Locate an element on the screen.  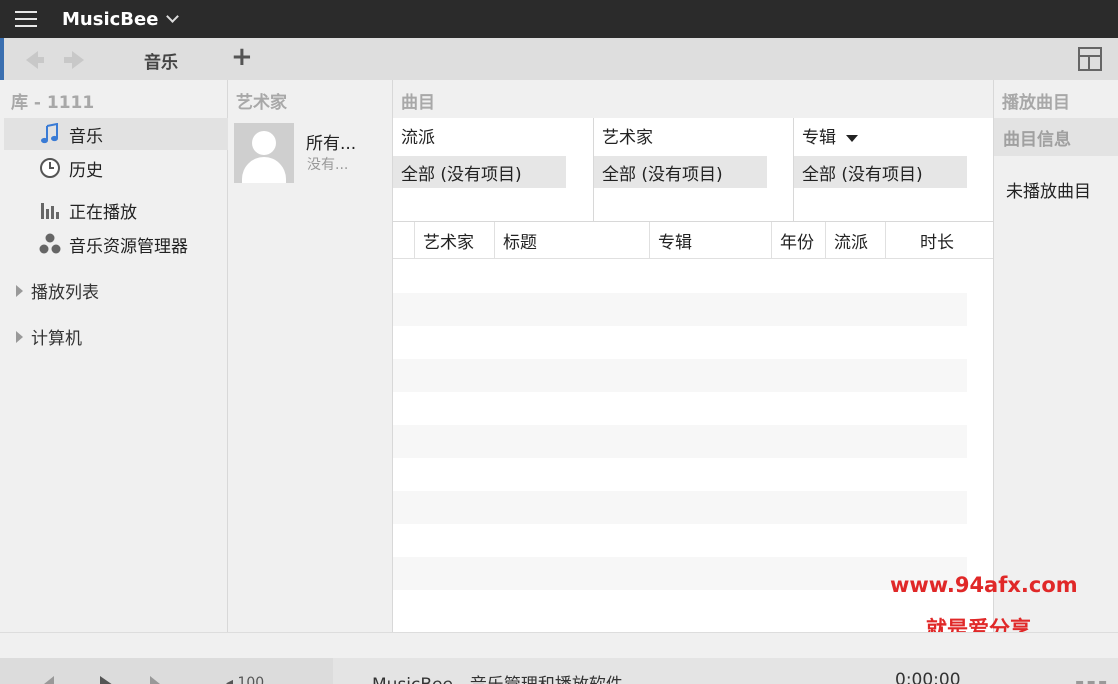
equalizer-bars-icon is located at coordinates (50, 211).